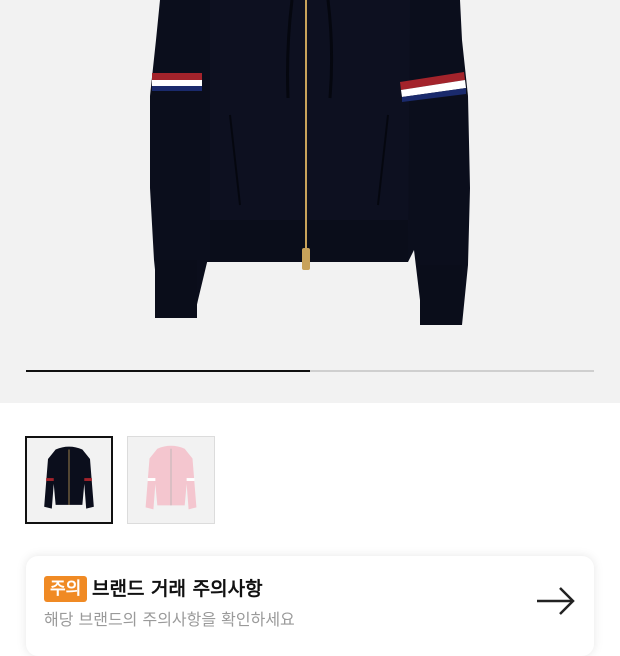 This screenshot has width=620, height=656. I want to click on caution-badge: 주의, so click(66, 589).